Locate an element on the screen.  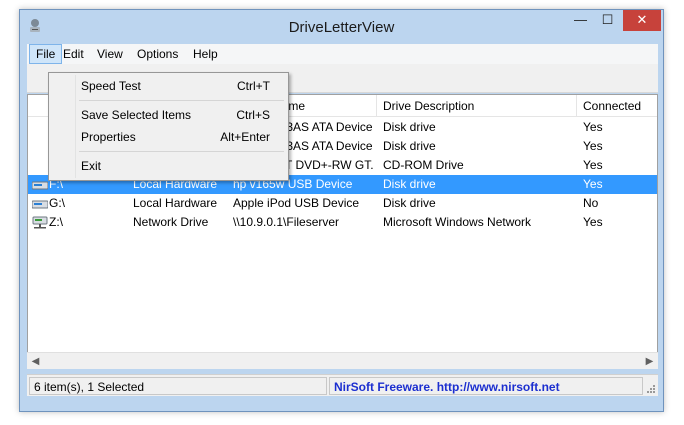
menu-help: Help is located at coordinates (205, 54).